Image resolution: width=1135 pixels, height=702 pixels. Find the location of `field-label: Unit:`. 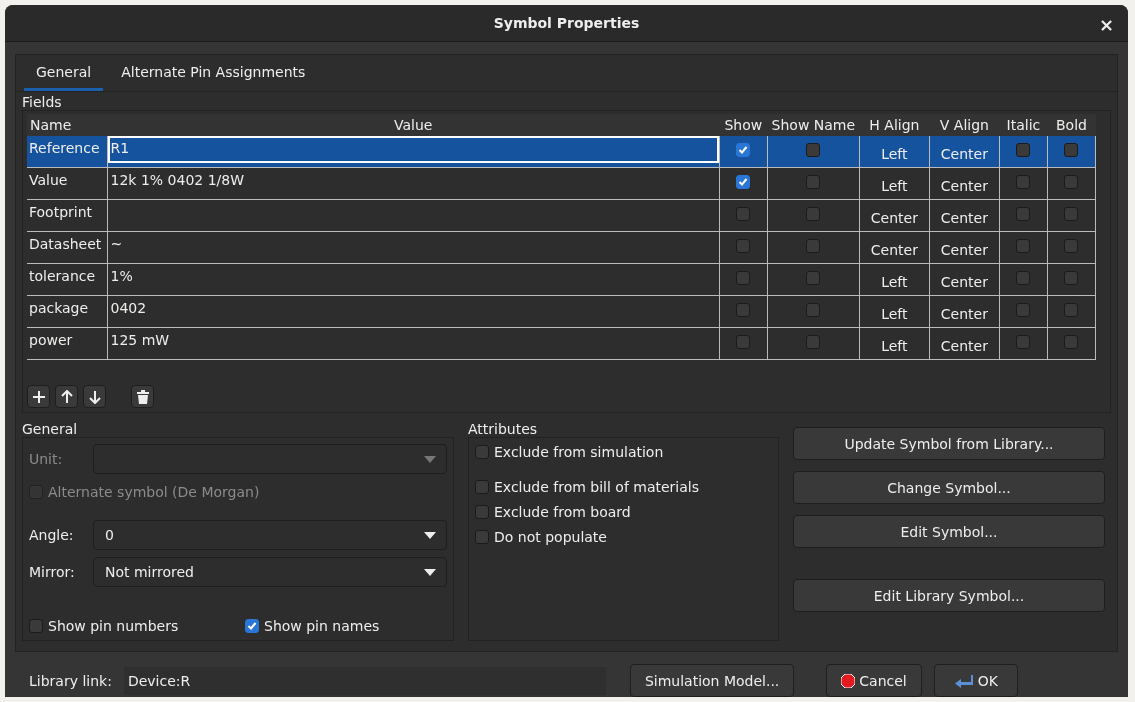

field-label: Unit: is located at coordinates (46, 459).